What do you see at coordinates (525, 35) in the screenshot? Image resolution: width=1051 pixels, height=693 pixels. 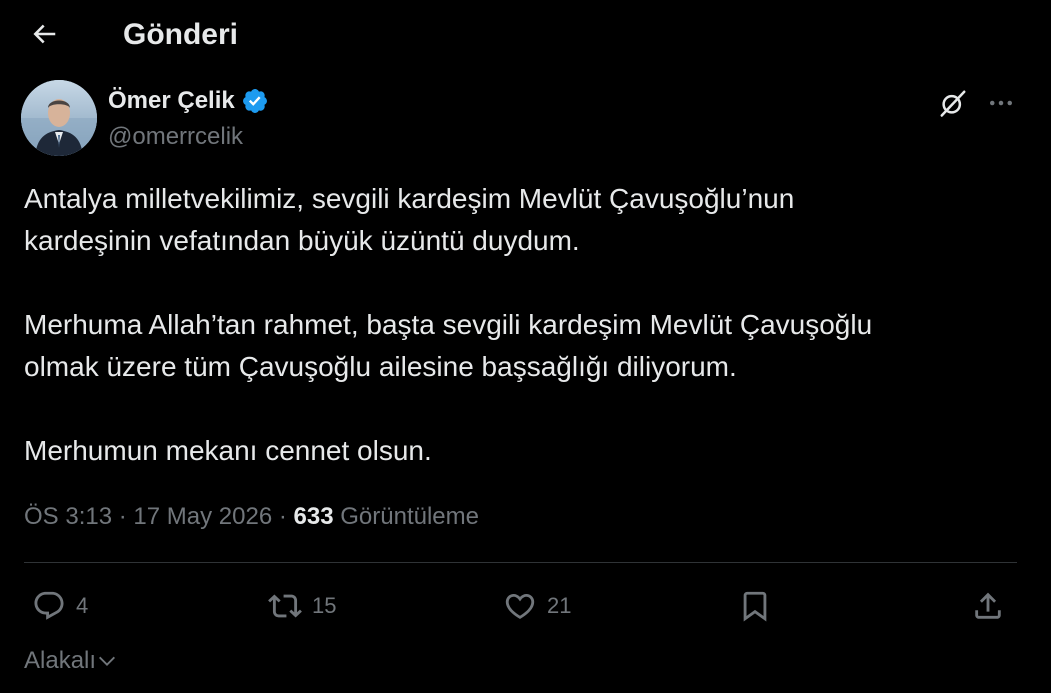 I see `top-header: Gönderi` at bounding box center [525, 35].